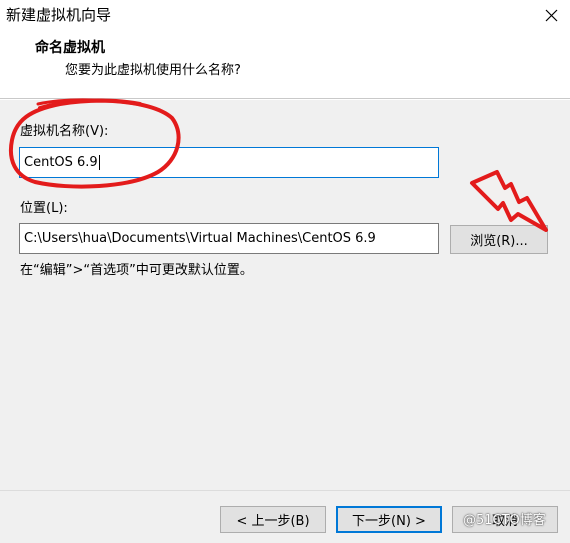 The height and width of the screenshot is (543, 570). What do you see at coordinates (504, 520) in the screenshot?
I see `watermark: @51CTO博客` at bounding box center [504, 520].